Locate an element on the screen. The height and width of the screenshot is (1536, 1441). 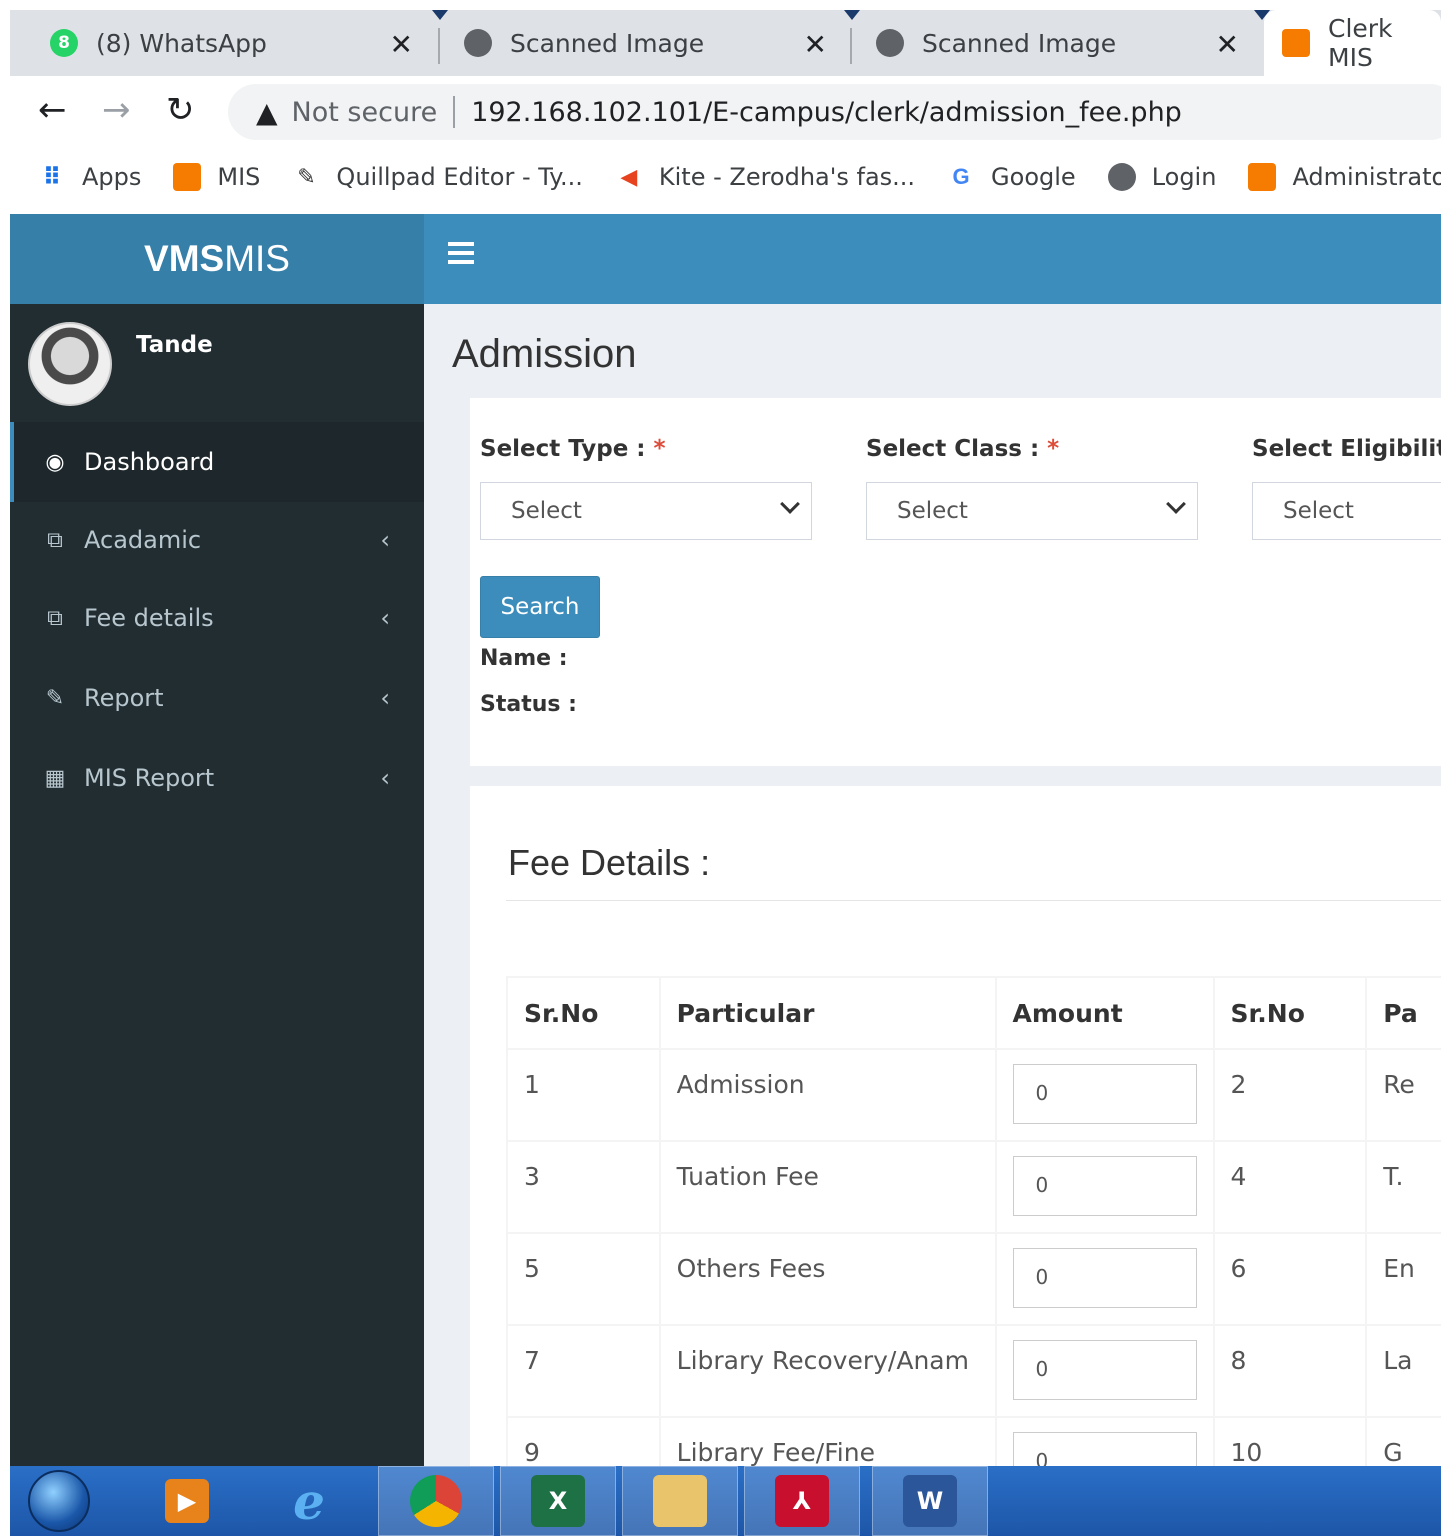
status-label: Status : is located at coordinates (528, 704).